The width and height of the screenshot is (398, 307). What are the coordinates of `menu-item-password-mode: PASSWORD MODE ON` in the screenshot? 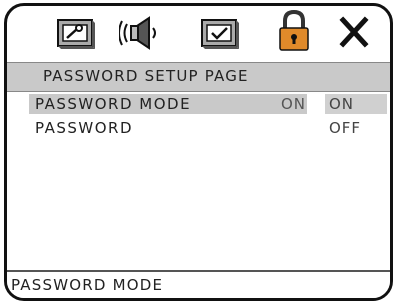 It's located at (168, 104).